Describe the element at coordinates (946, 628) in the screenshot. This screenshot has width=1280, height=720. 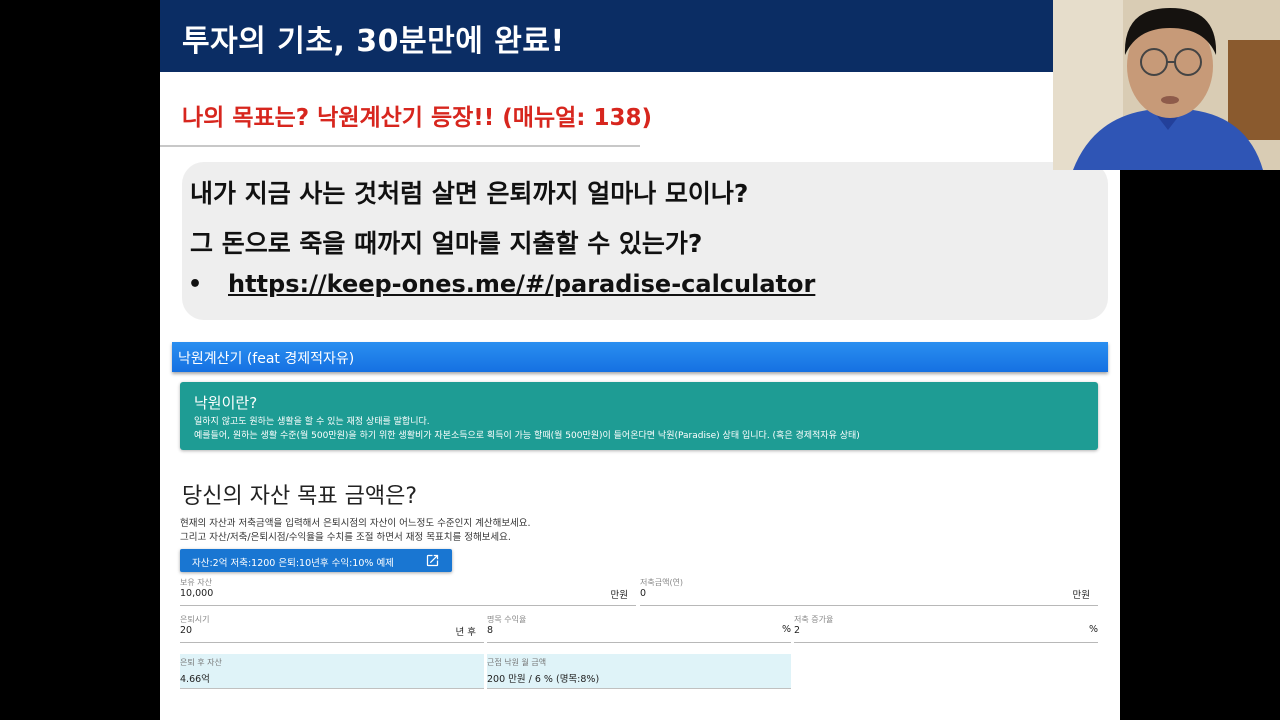
I see `savings-growth-field: 저축 증가율 2 %` at that location.